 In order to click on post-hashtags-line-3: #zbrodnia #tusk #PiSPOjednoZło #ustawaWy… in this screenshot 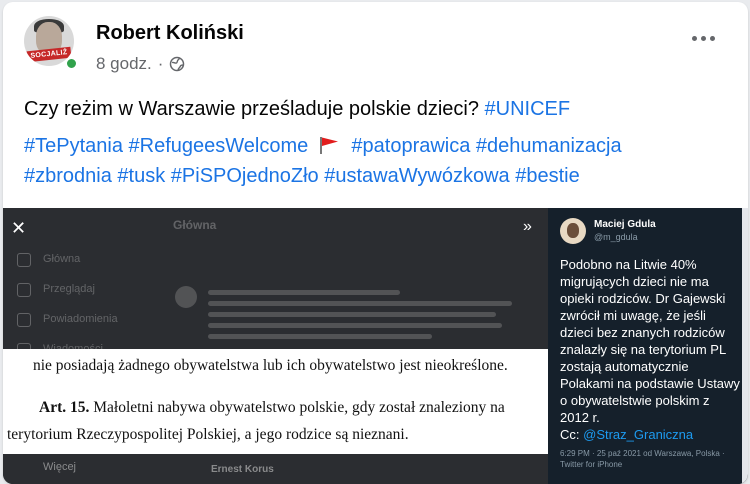, I will do `click(374, 176)`.